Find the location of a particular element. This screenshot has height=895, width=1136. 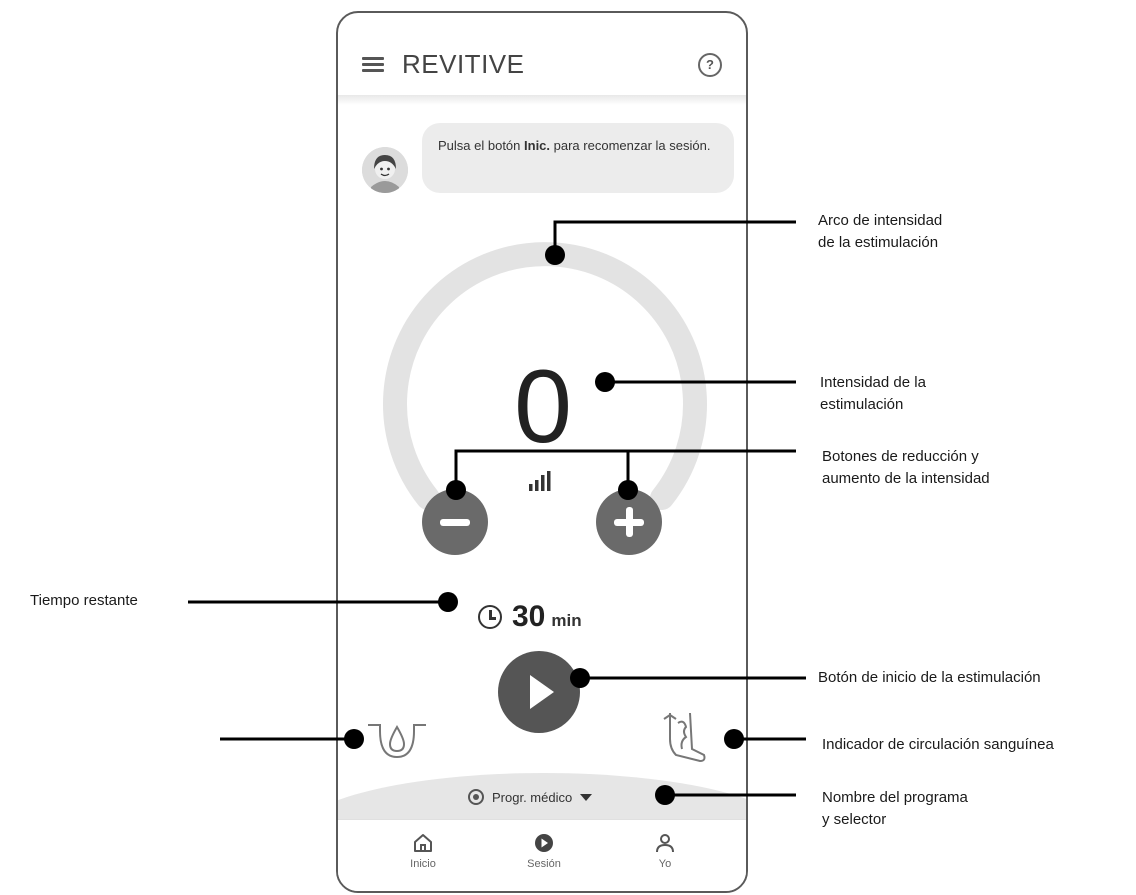

annotation-buttons-line2: aumento de la intensidad is located at coordinates (906, 478).